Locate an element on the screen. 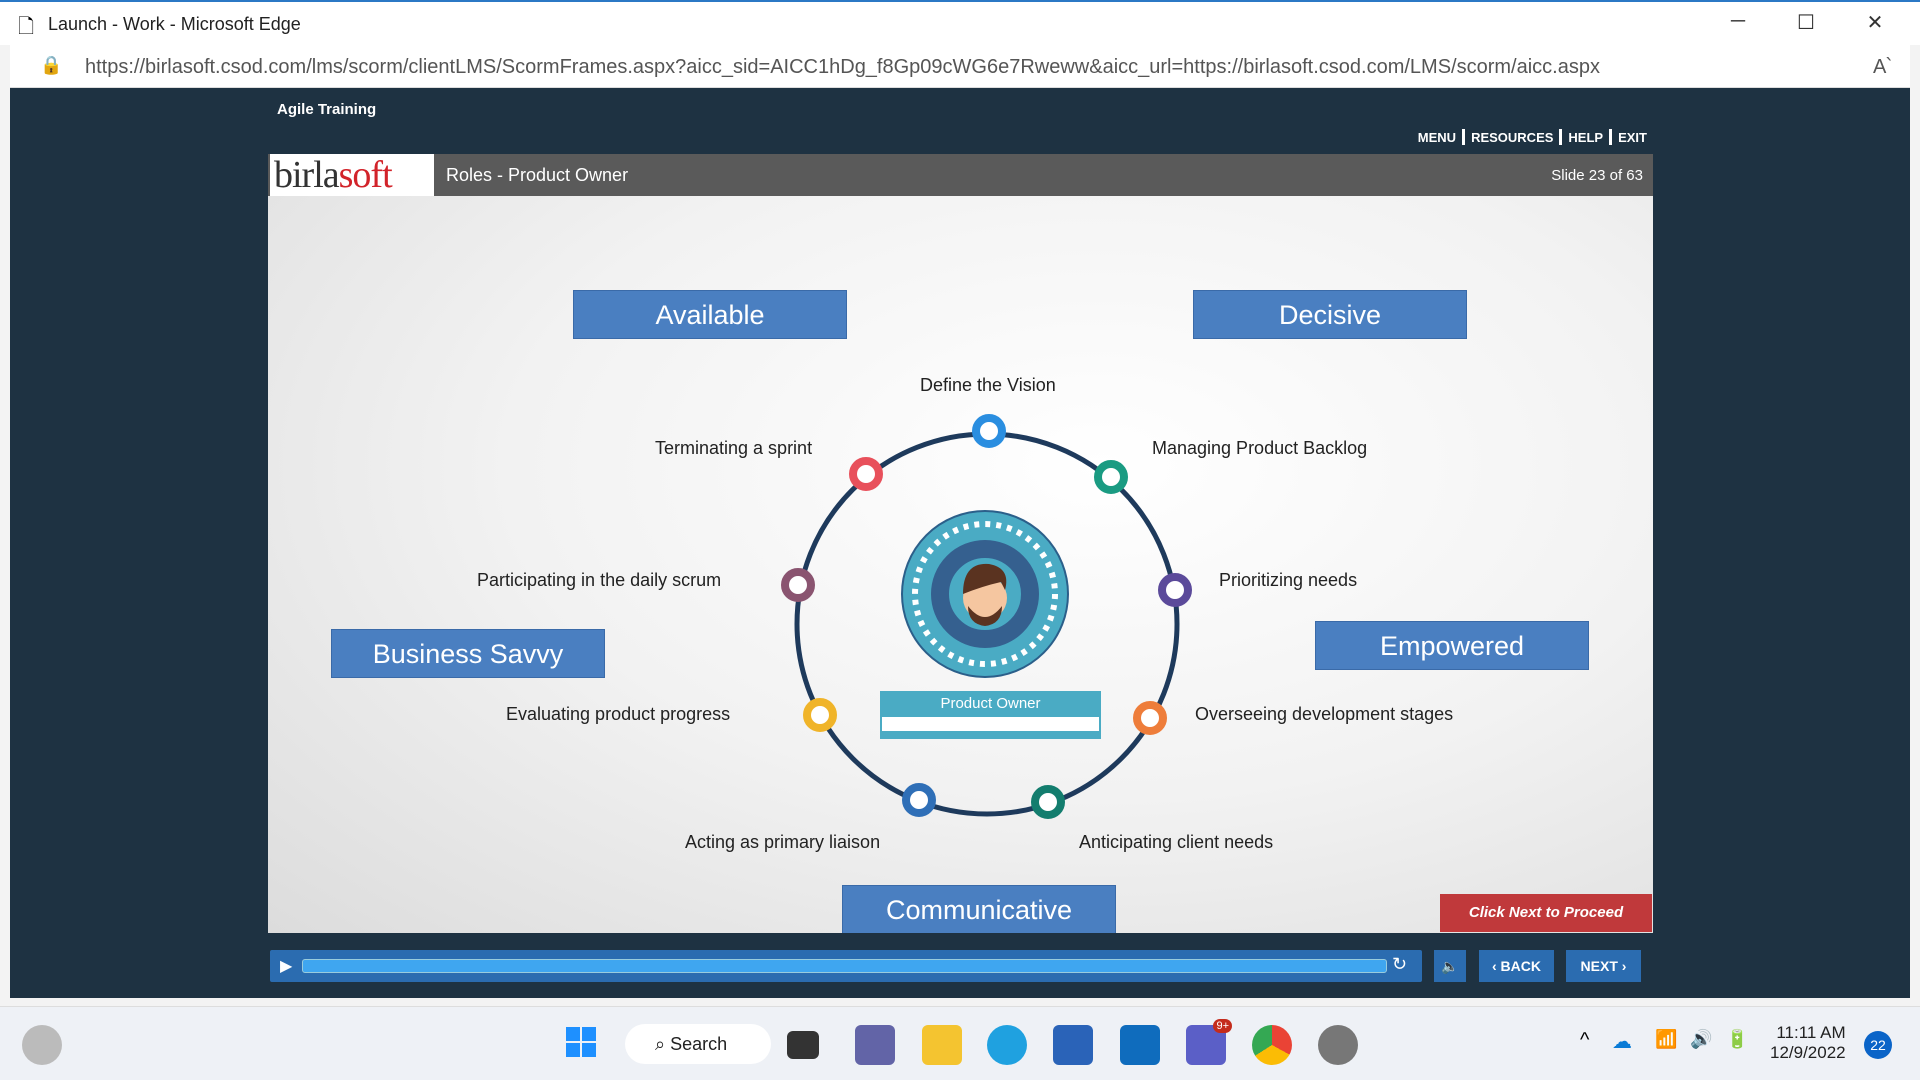 The height and width of the screenshot is (1080, 1920). resources-link: RESOURCES is located at coordinates (1512, 137).